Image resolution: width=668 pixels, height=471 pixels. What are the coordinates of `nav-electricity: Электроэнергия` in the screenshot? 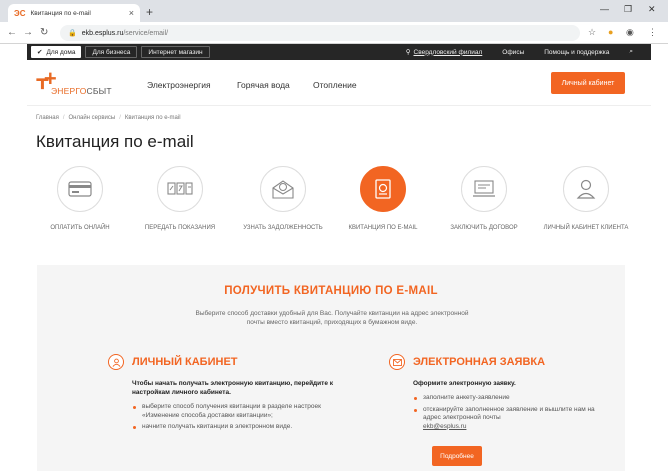 It's located at (179, 85).